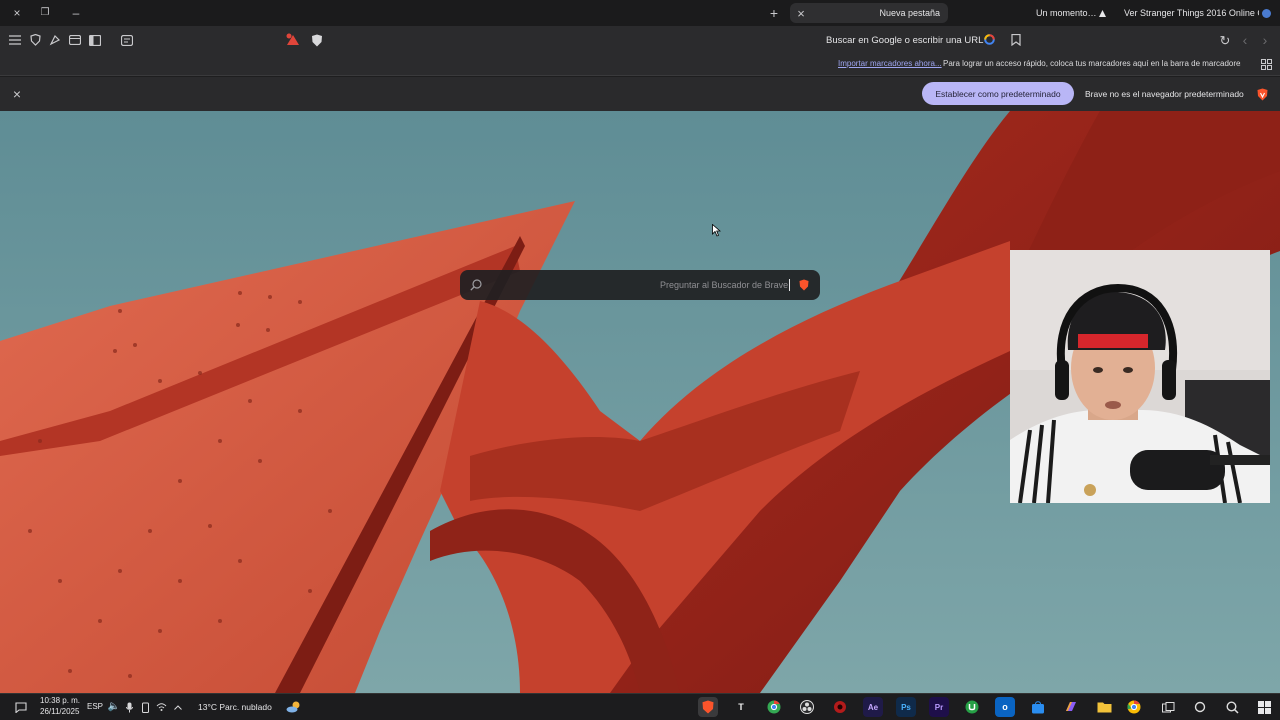 This screenshot has height=720, width=1280. Describe the element at coordinates (1016, 40) in the screenshot. I see `bookmark-icon` at that location.